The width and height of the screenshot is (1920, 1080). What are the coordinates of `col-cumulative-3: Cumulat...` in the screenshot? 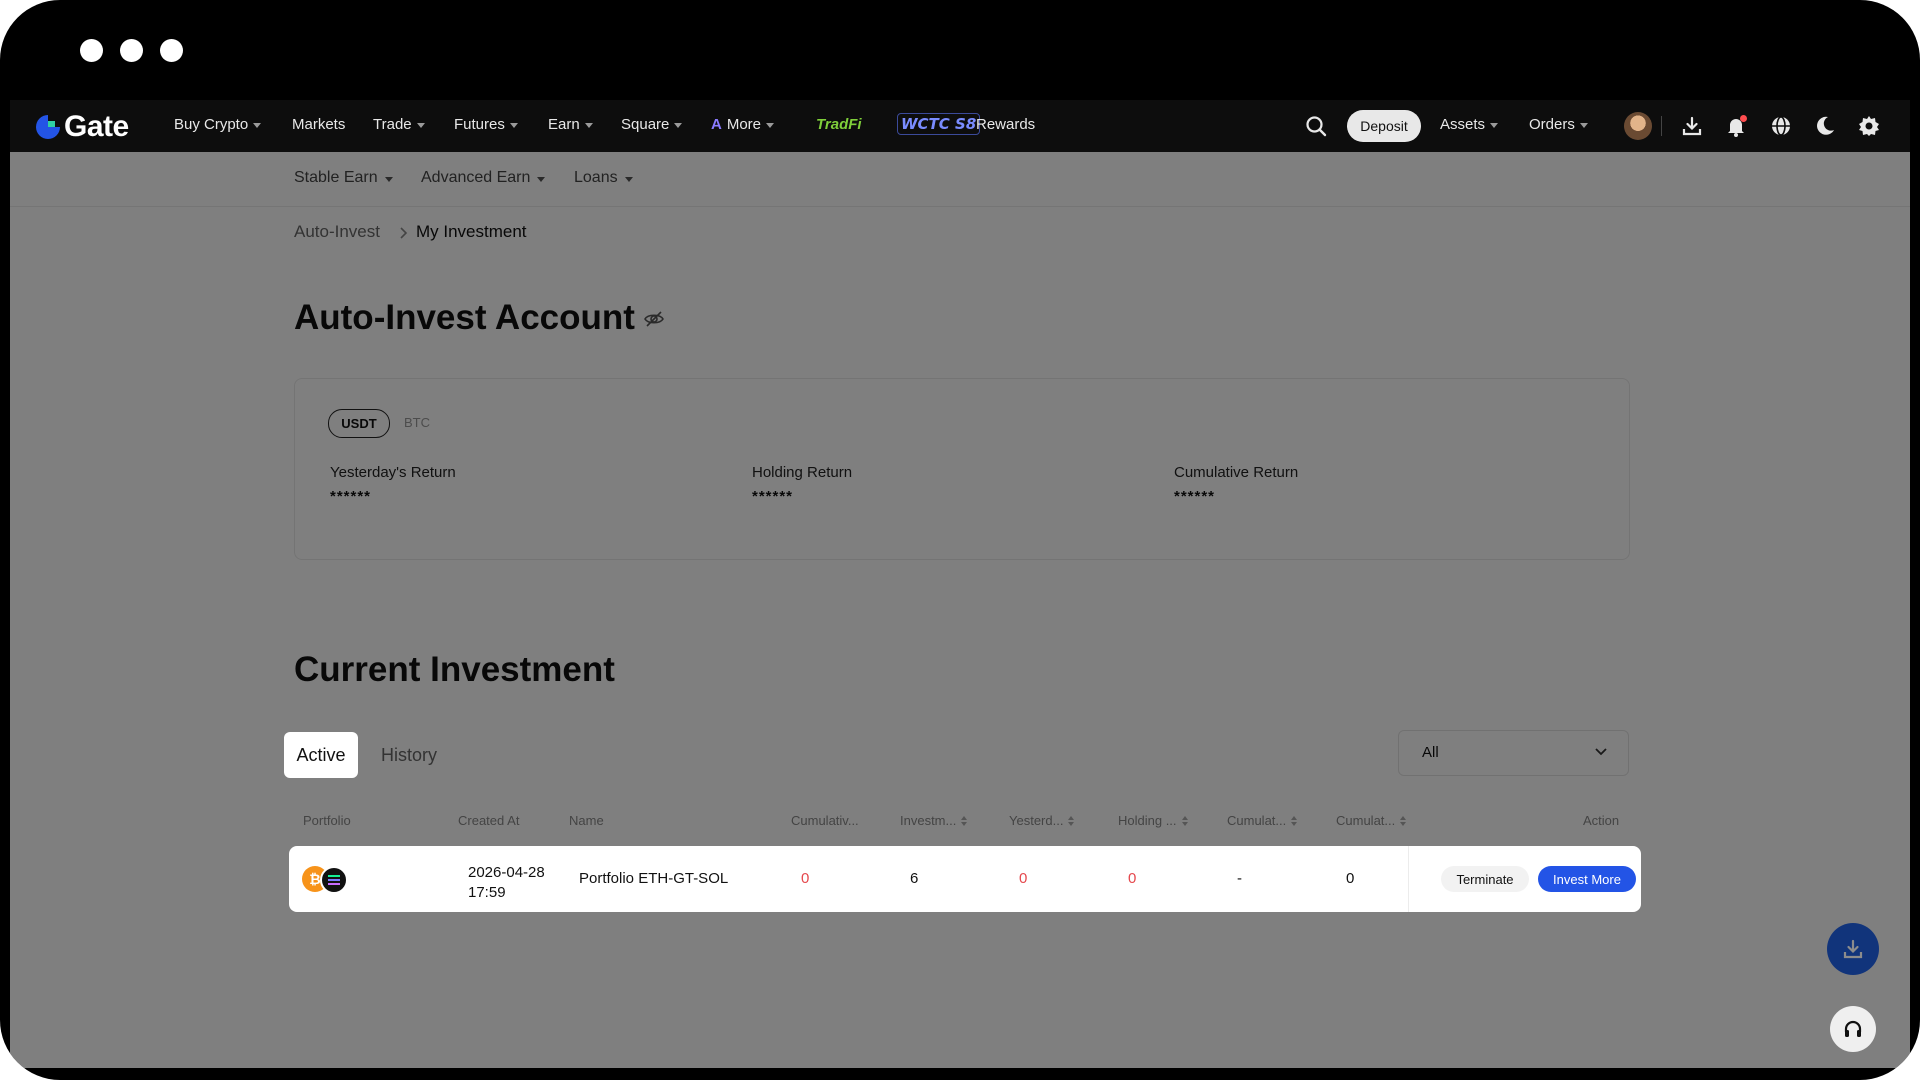 It's located at (1371, 820).